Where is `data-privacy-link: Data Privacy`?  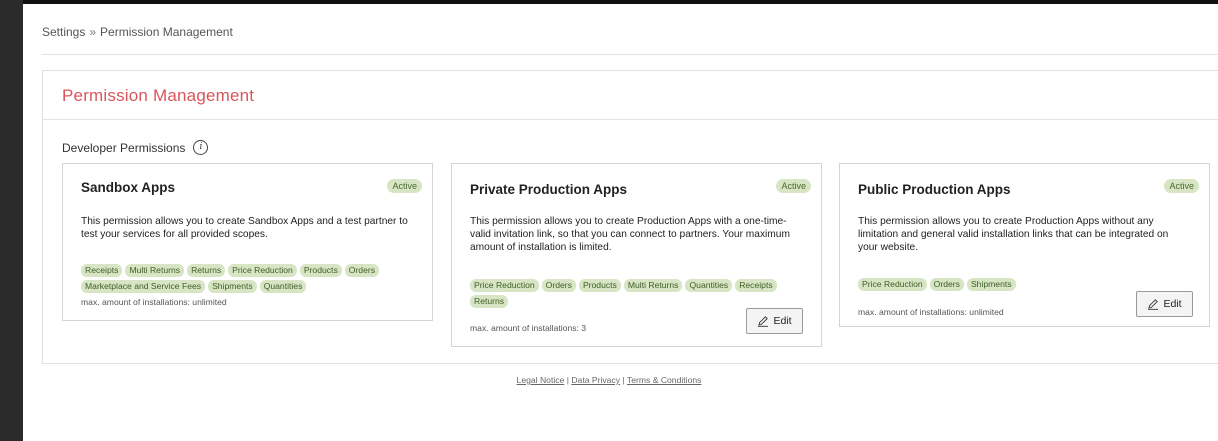 data-privacy-link: Data Privacy is located at coordinates (595, 380).